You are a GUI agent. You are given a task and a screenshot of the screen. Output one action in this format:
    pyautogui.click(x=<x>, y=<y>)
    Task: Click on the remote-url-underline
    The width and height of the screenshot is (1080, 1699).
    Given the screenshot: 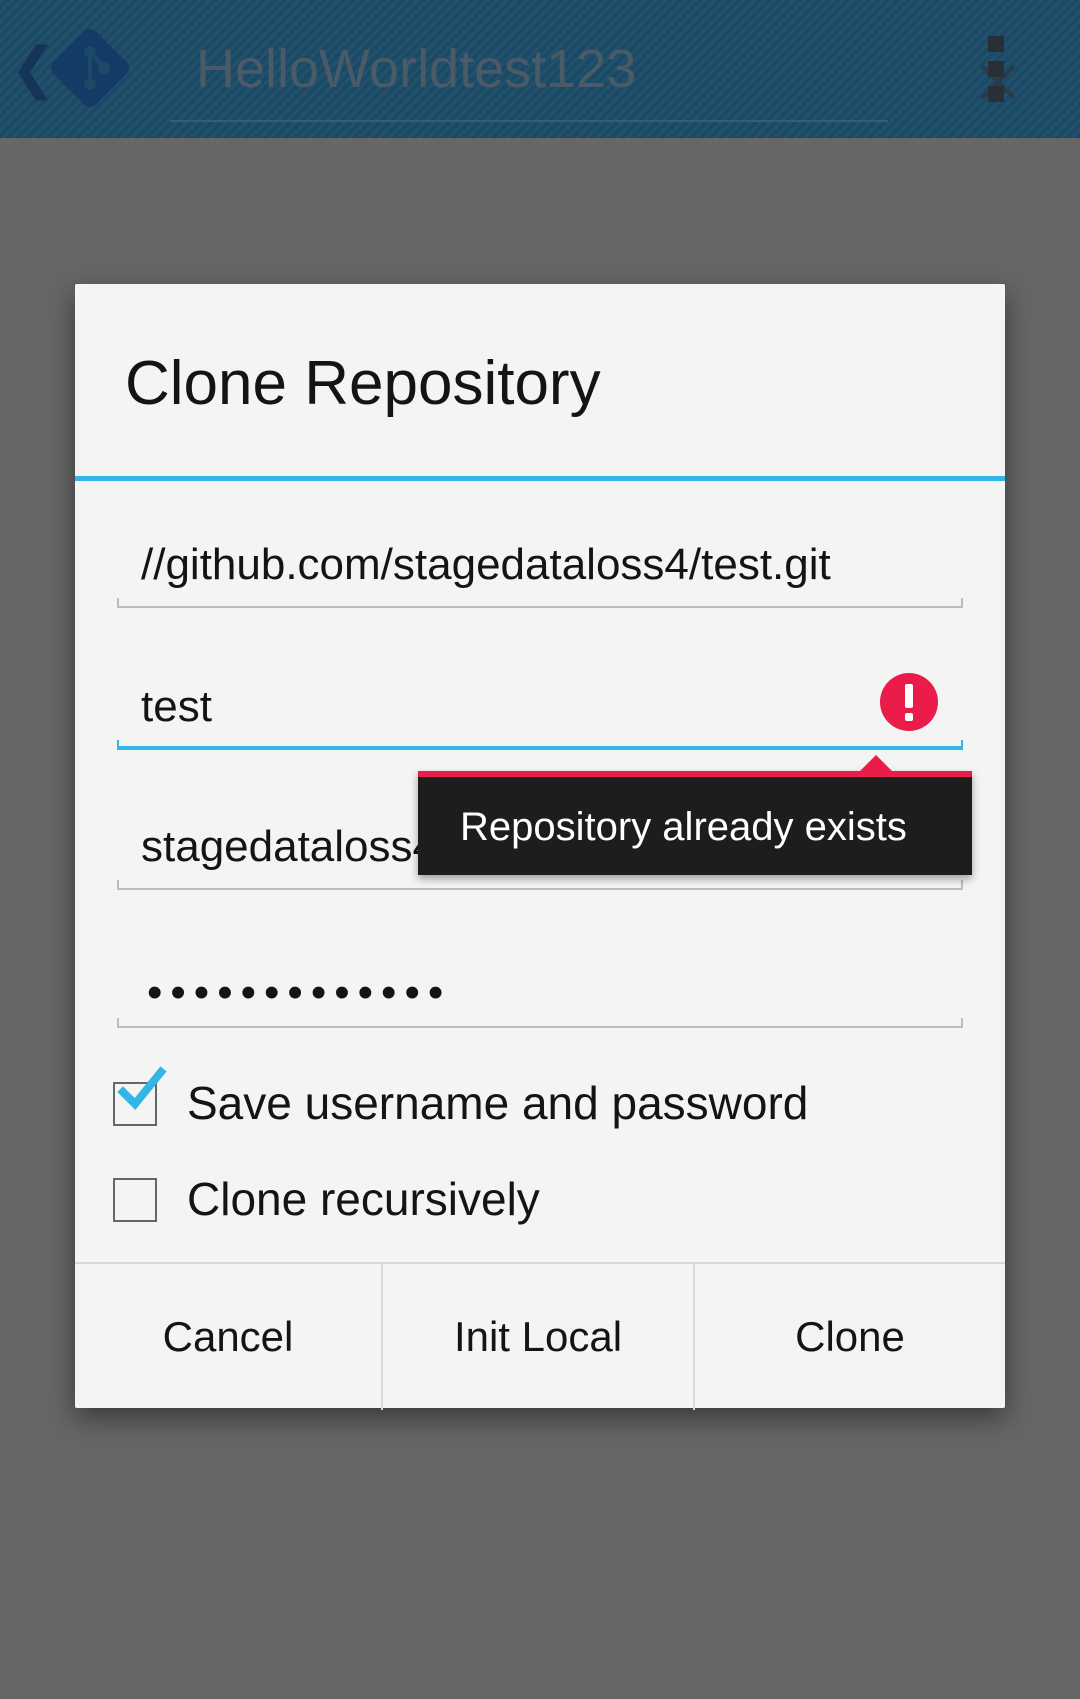 What is the action you would take?
    pyautogui.click(x=540, y=603)
    